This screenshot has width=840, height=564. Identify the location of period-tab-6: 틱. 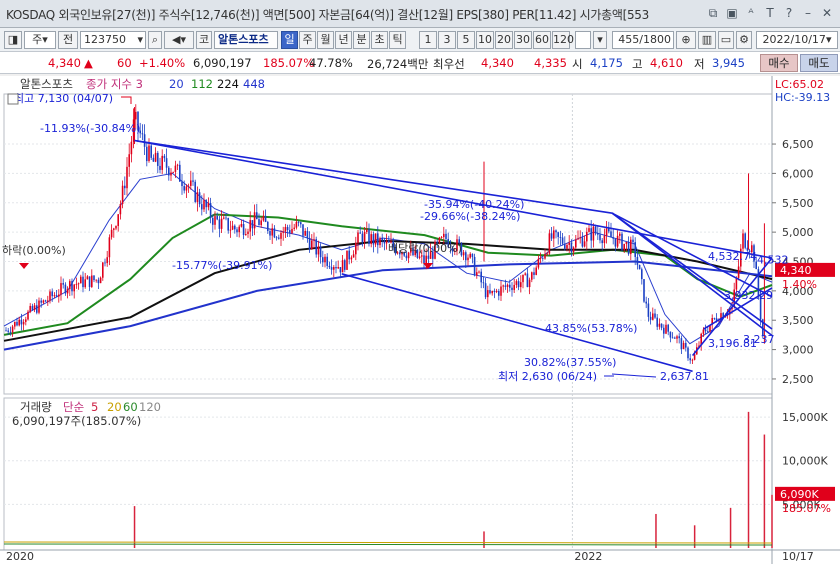
(397, 40).